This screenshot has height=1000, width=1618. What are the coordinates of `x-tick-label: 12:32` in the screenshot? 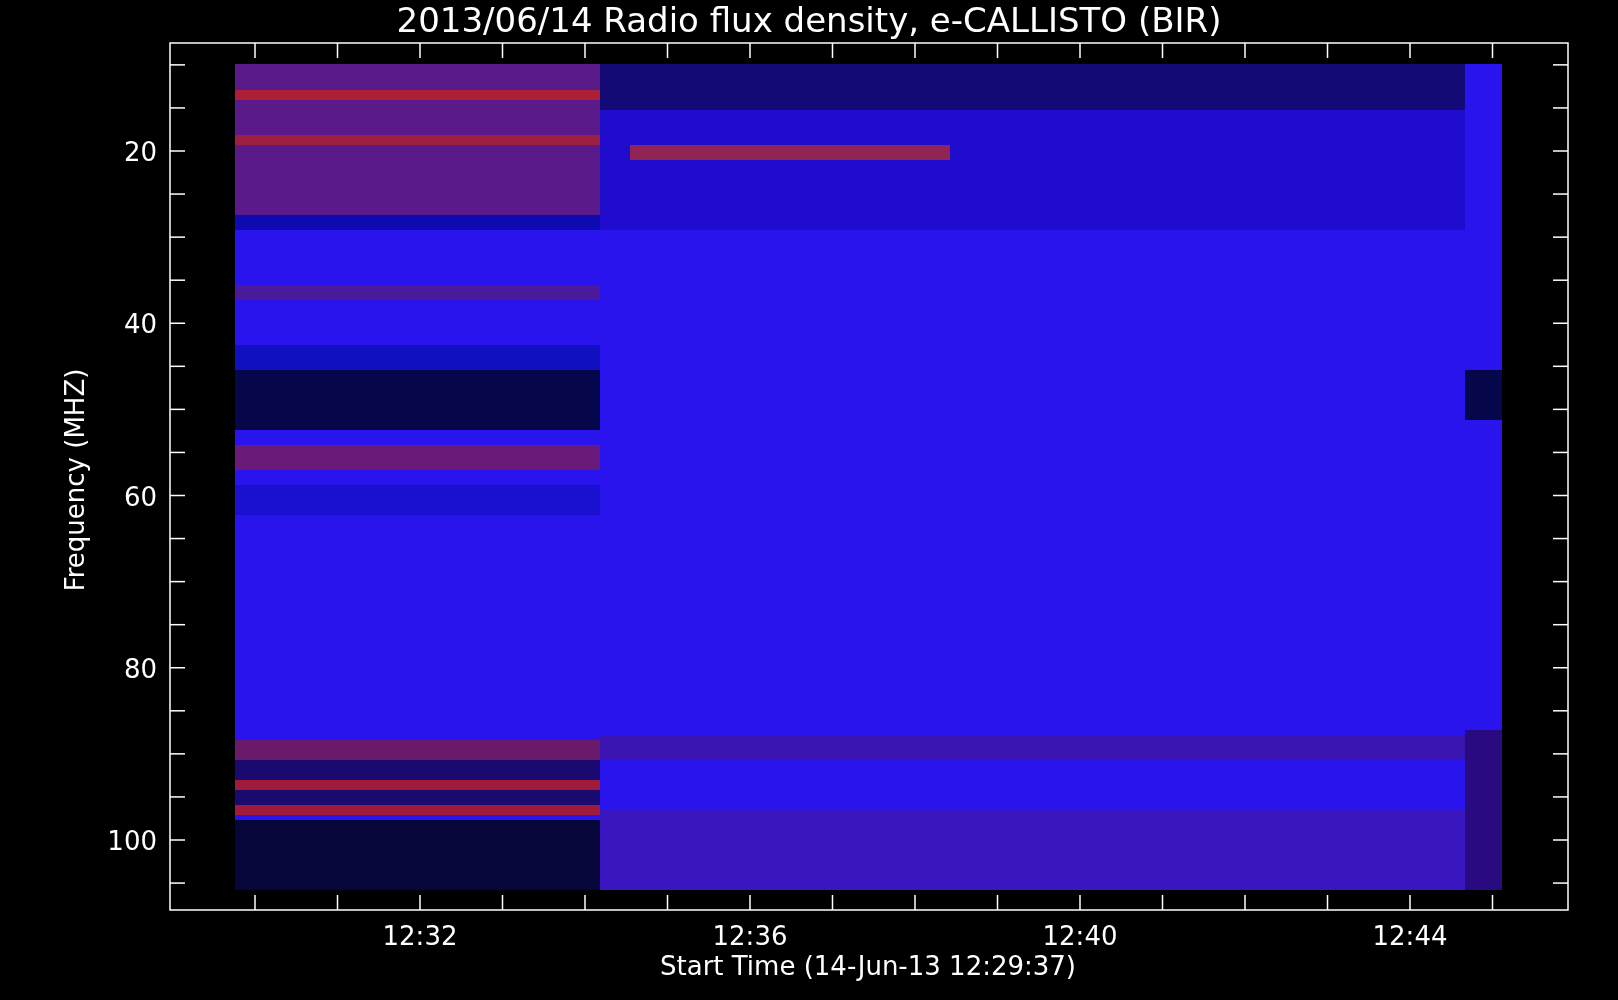 It's located at (420, 936).